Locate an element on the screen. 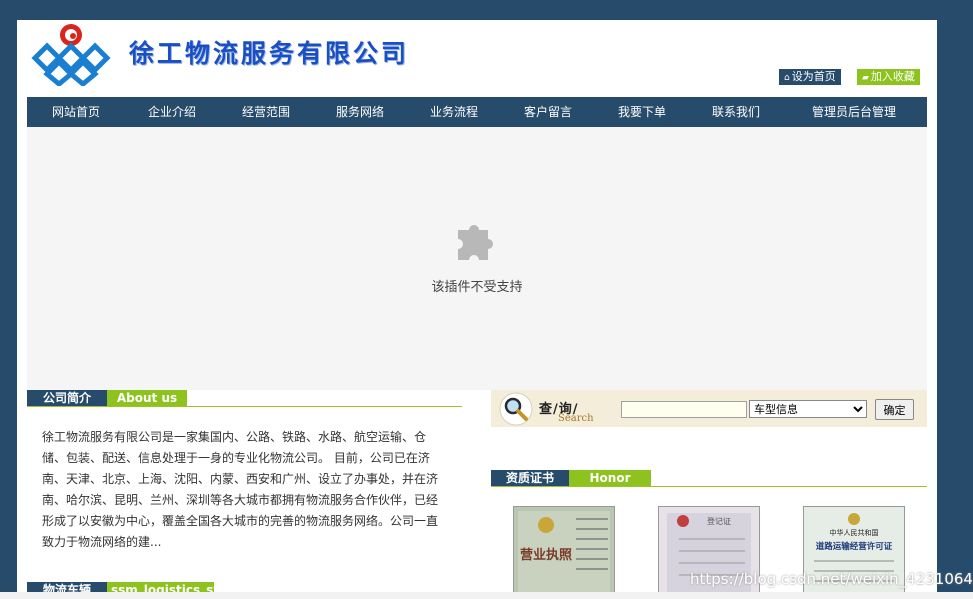 The height and width of the screenshot is (599, 973). home-icon: ⌂ is located at coordinates (787, 78).